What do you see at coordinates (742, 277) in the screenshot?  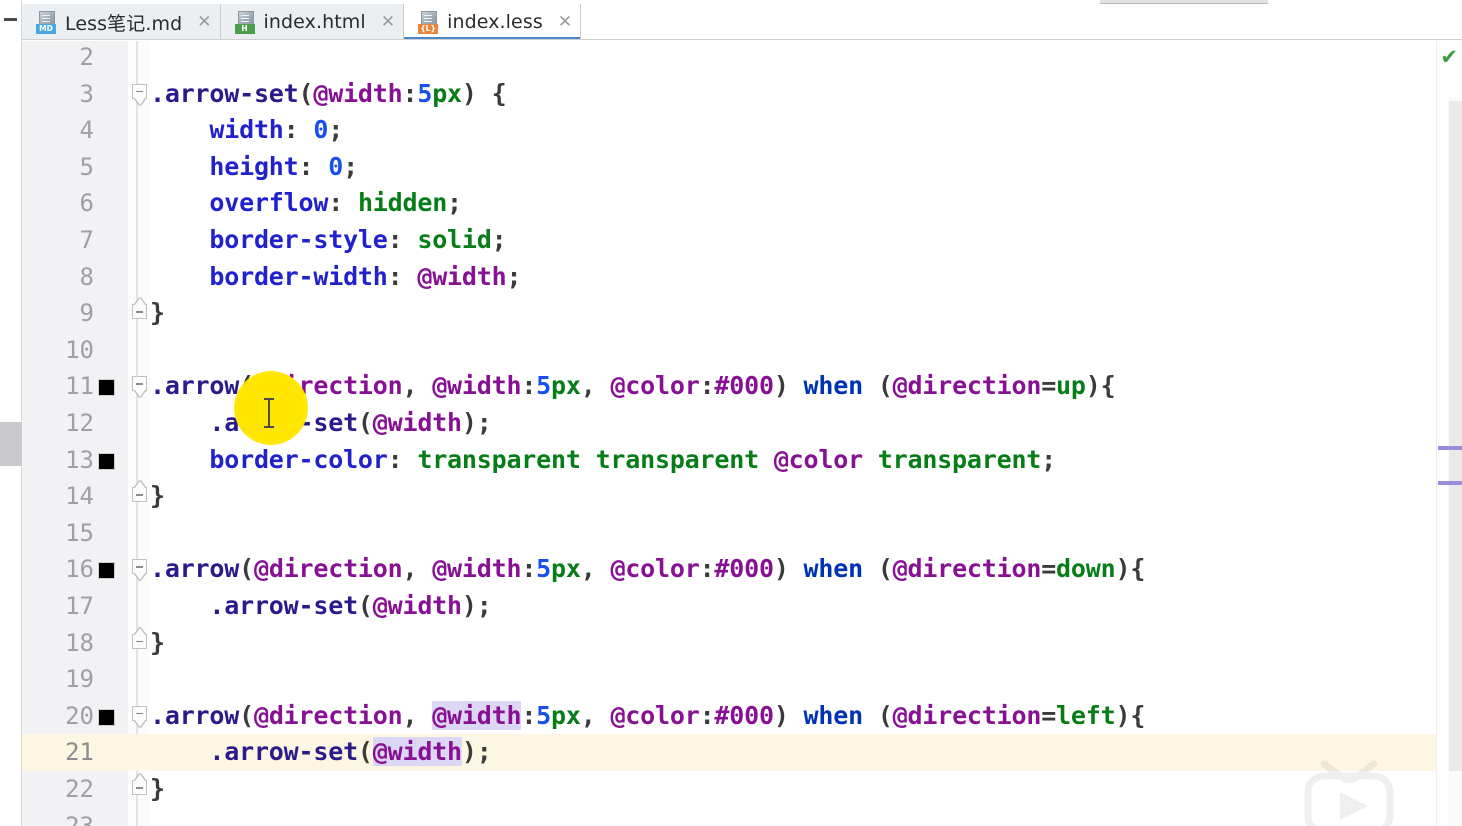 I see `code-line: 8 border-width: @width;` at bounding box center [742, 277].